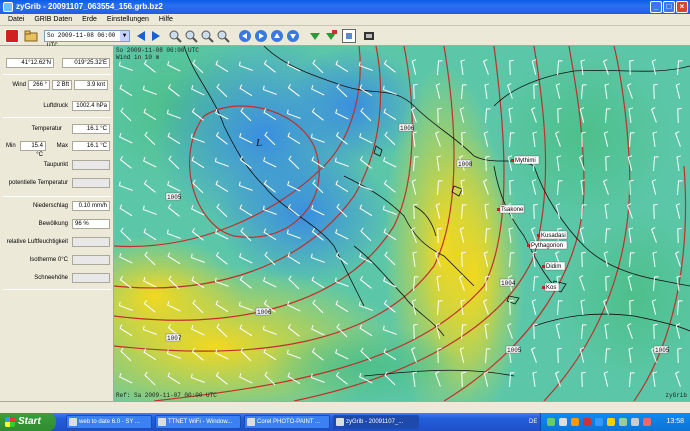  I want to click on min-label: Min, so click(11, 146).